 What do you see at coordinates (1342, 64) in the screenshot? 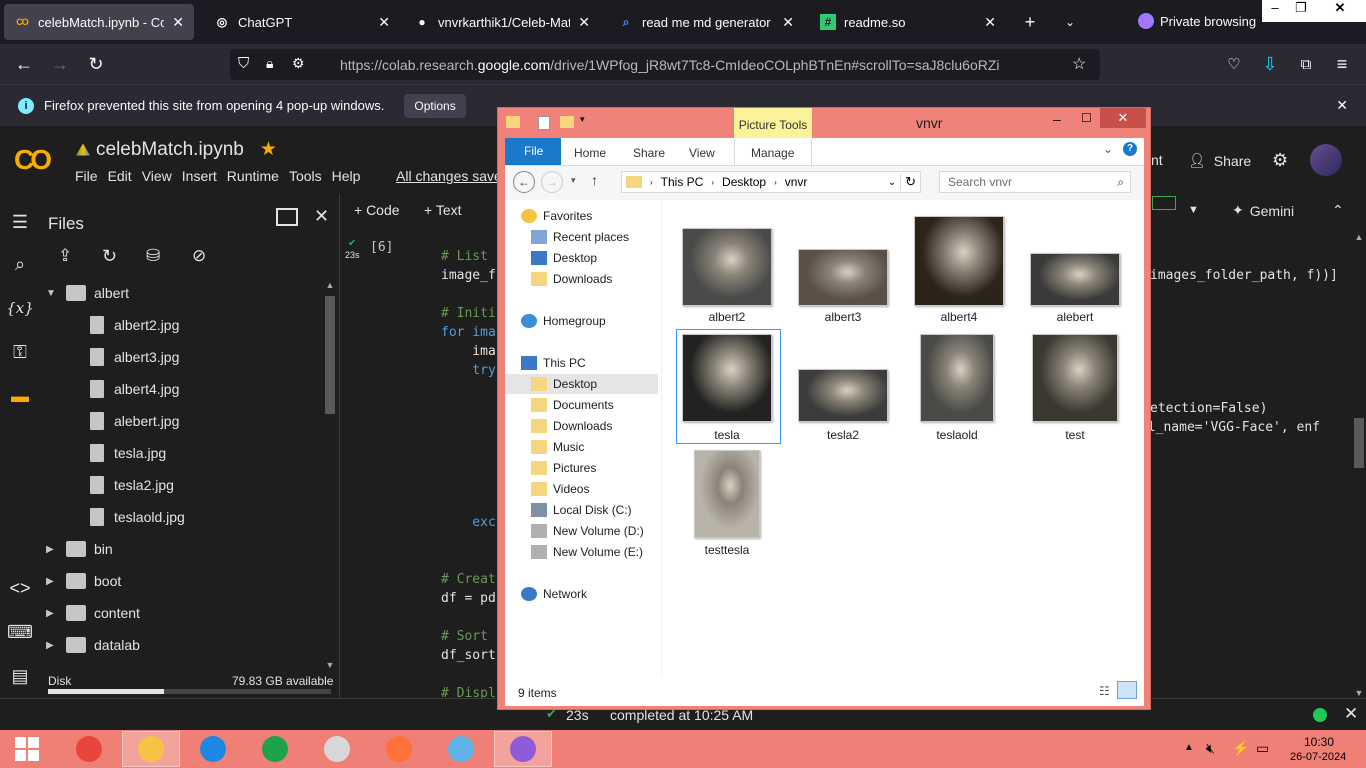
I see `hamburger-menu-icon: ≡` at bounding box center [1342, 64].